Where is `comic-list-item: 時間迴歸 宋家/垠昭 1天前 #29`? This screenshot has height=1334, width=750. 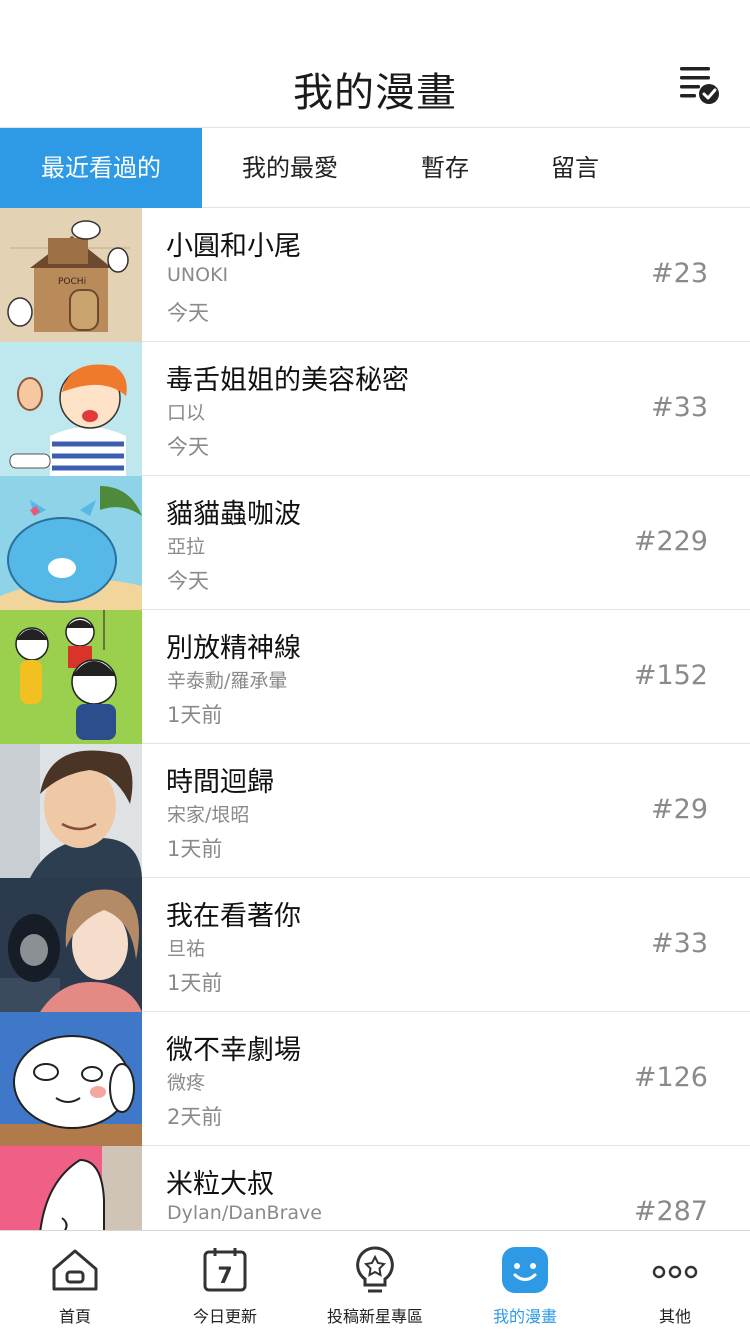 comic-list-item: 時間迴歸 宋家/垠昭 1天前 #29 is located at coordinates (375, 811).